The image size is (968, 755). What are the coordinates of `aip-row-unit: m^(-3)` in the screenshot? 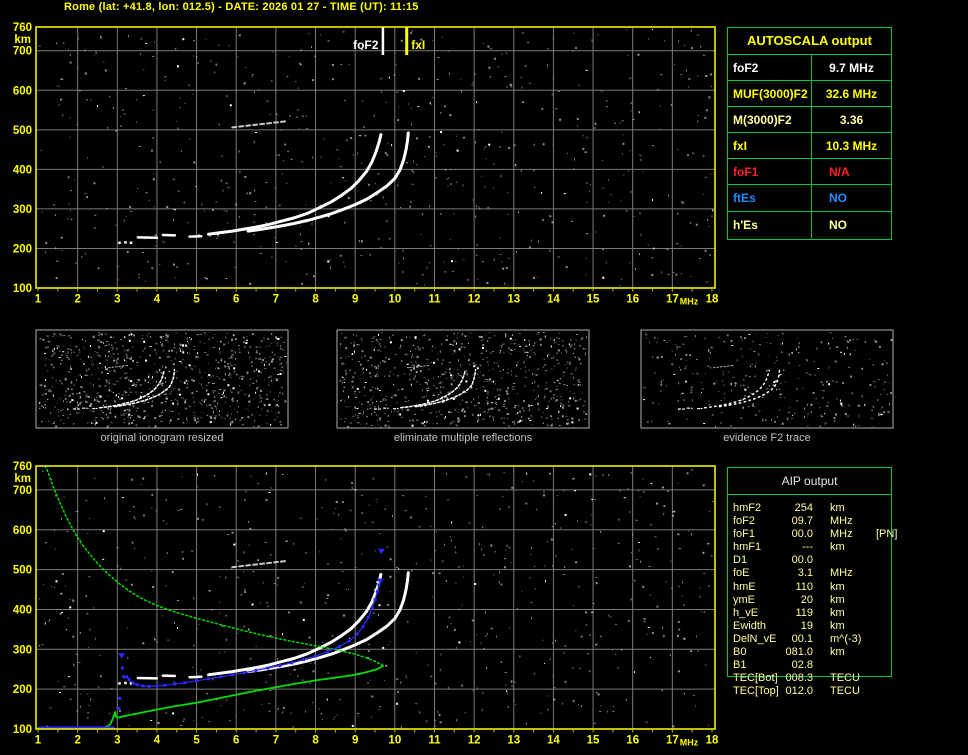 It's located at (846, 638).